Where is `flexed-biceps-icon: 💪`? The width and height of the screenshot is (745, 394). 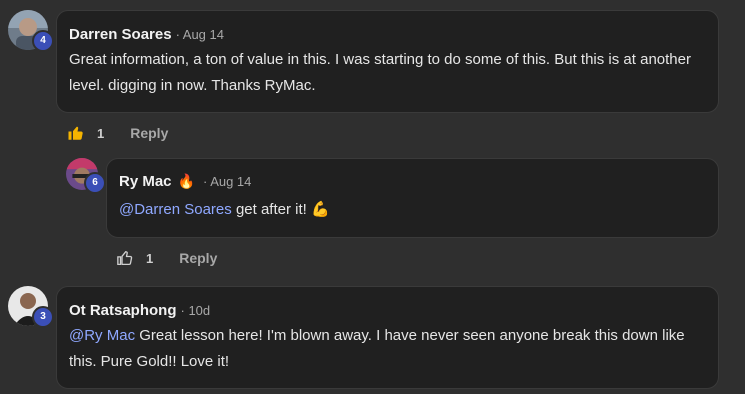
flexed-biceps-icon: 💪 is located at coordinates (320, 209).